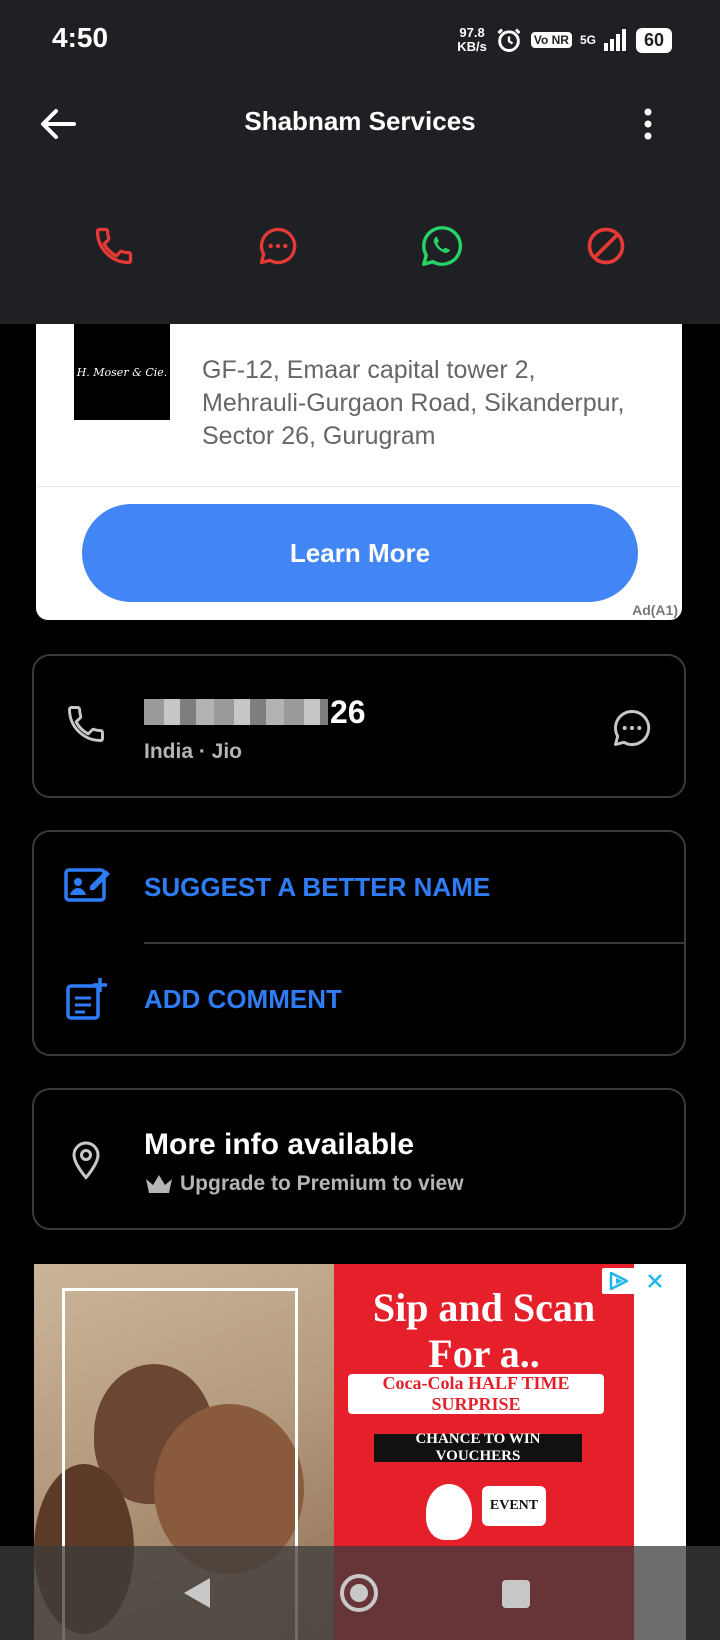 The height and width of the screenshot is (1640, 720). What do you see at coordinates (655, 610) in the screenshot?
I see `ad-label: Ad(A1)` at bounding box center [655, 610].